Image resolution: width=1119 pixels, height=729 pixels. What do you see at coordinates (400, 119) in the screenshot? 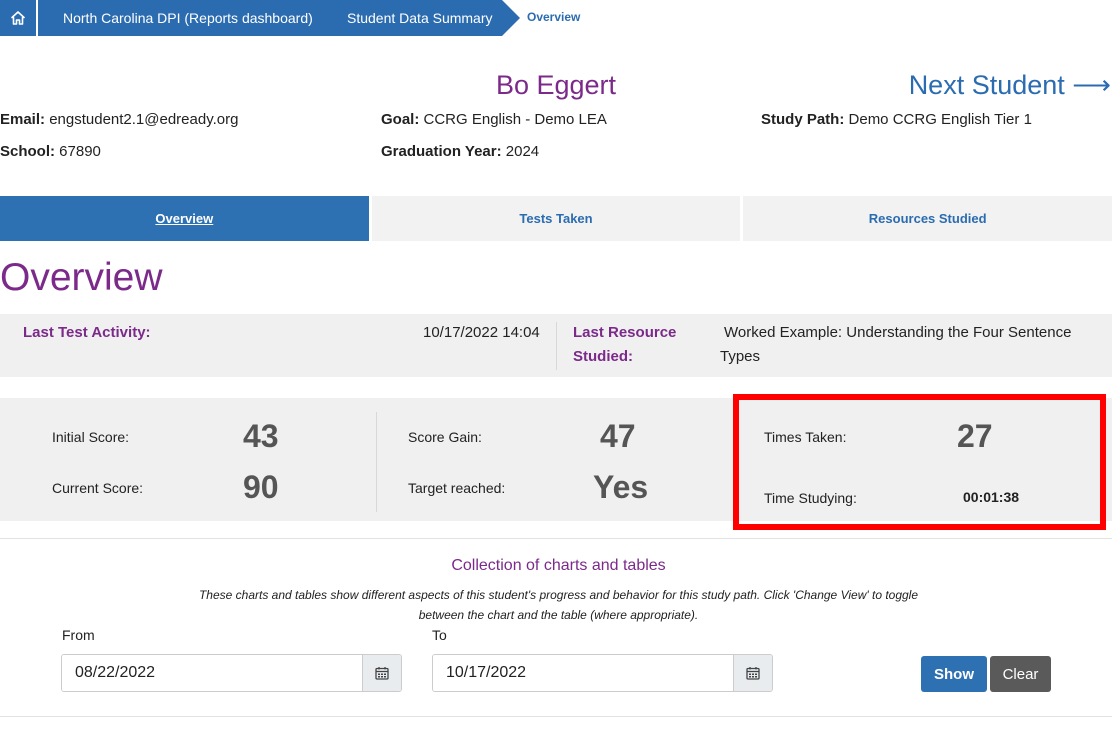
I see `goal-label: Goal:` at bounding box center [400, 119].